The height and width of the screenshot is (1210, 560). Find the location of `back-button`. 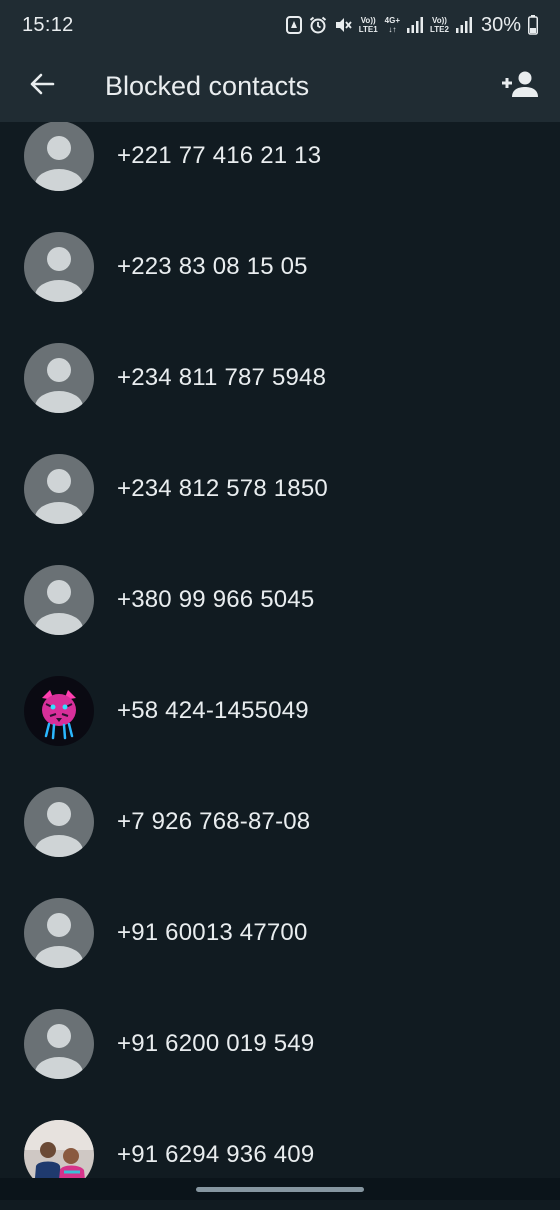

back-button is located at coordinates (42, 84).